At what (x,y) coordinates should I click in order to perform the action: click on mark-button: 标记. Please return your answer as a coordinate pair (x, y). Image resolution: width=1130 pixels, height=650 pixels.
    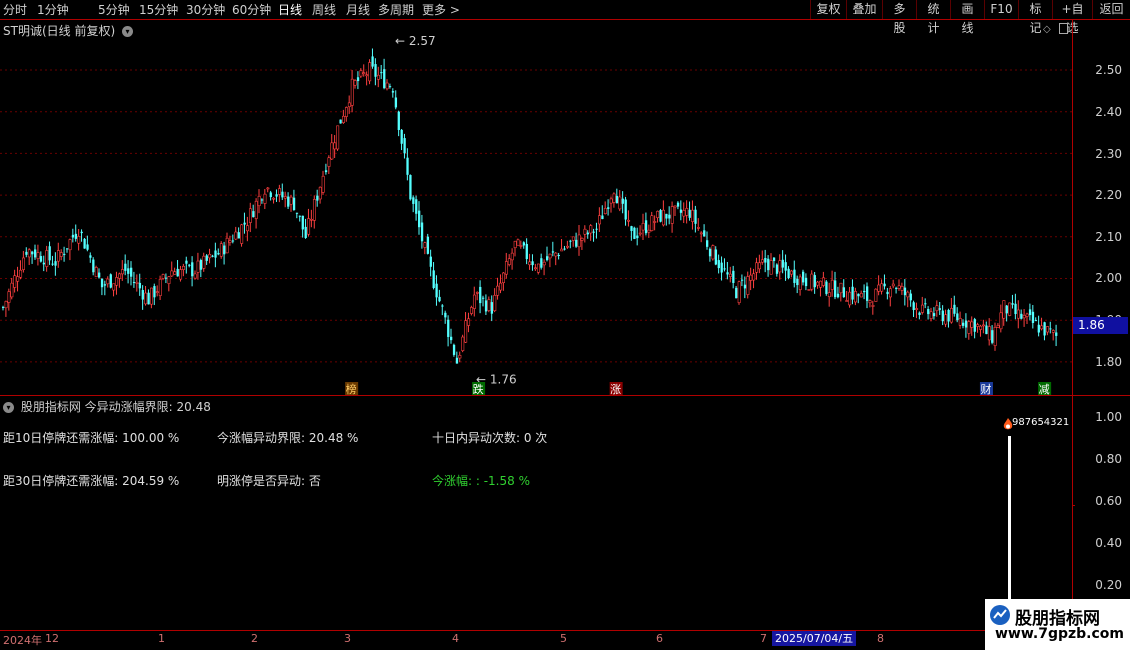
    Looking at the image, I should click on (1035, 17).